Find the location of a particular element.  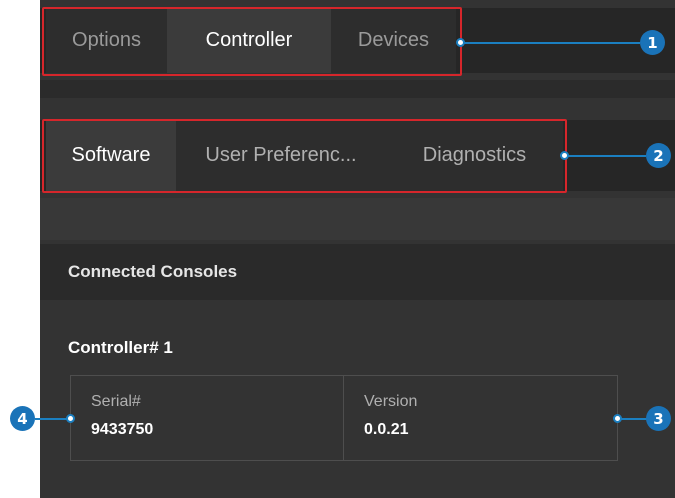

callout-4-badge: 4 is located at coordinates (22, 418).